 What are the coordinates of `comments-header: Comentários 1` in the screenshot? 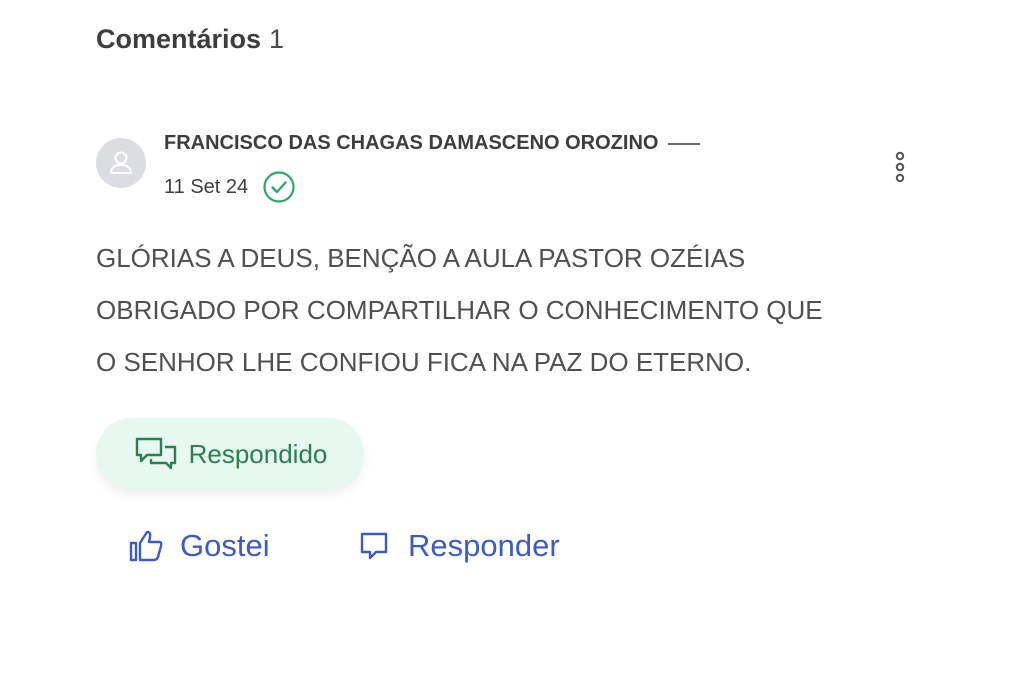 It's located at (516, 46).